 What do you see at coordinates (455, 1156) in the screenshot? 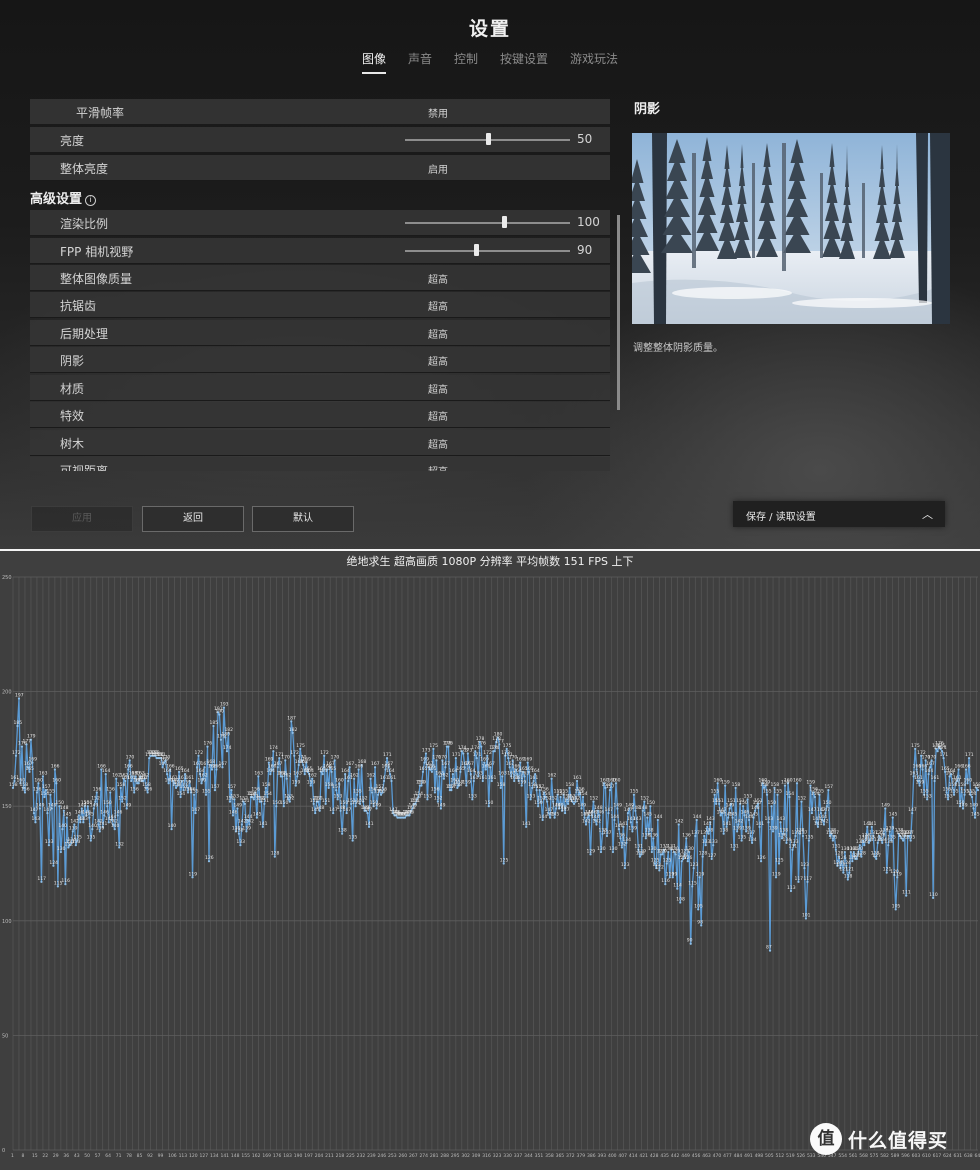
I see `x-tick-label: 295` at bounding box center [455, 1156].